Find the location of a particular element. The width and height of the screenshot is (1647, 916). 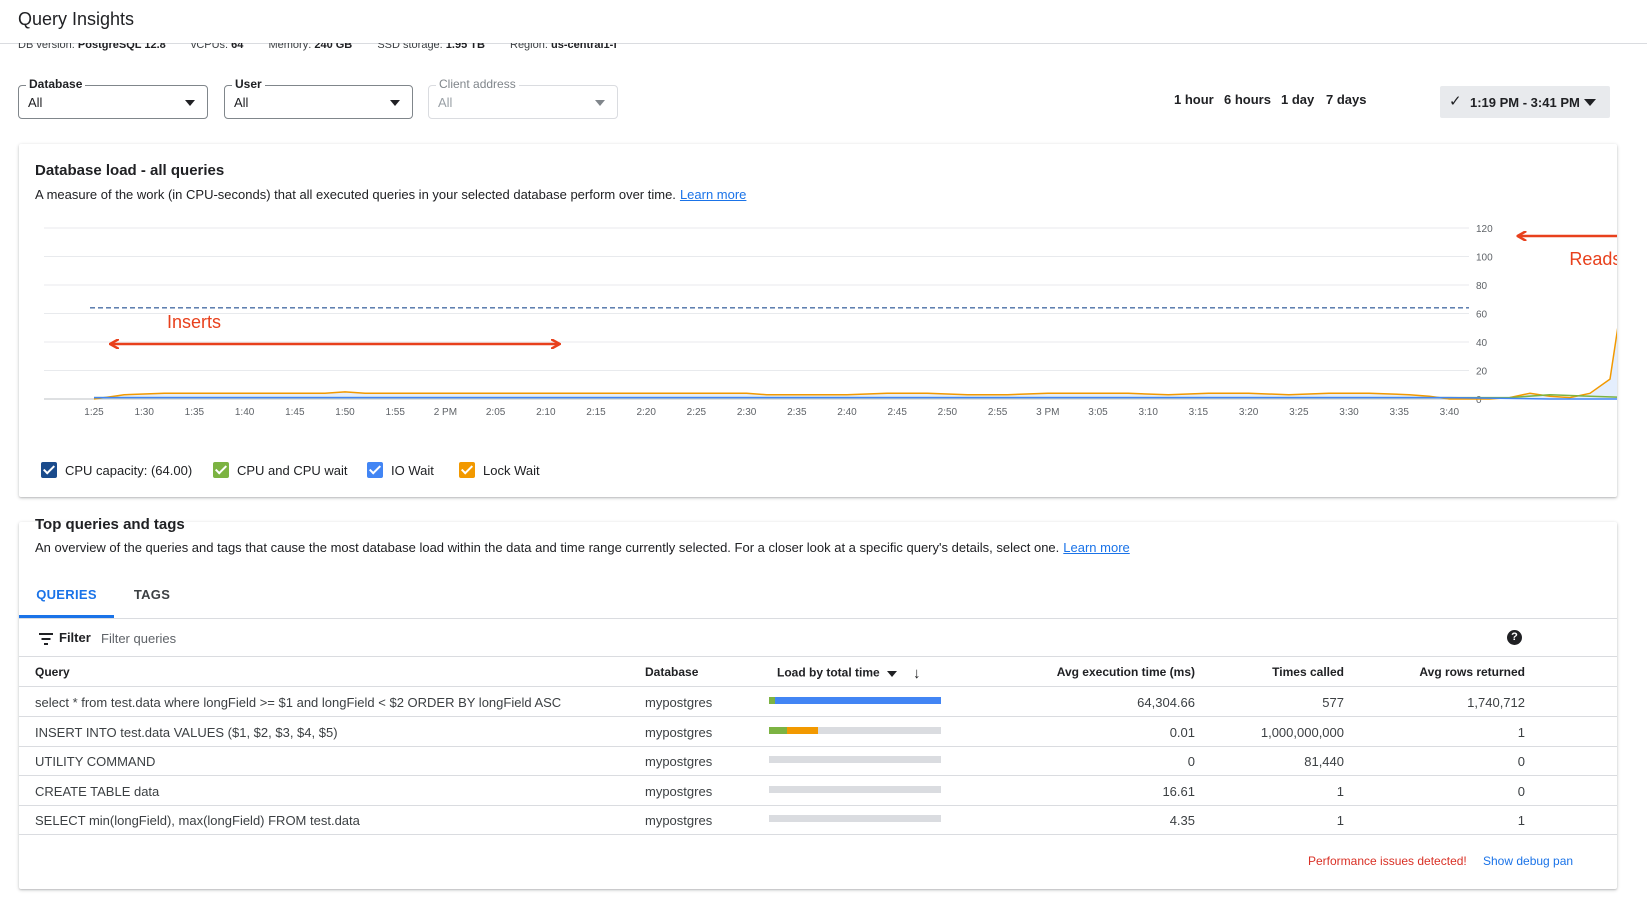

query-text: UTILITY COMMAND is located at coordinates (95, 762).